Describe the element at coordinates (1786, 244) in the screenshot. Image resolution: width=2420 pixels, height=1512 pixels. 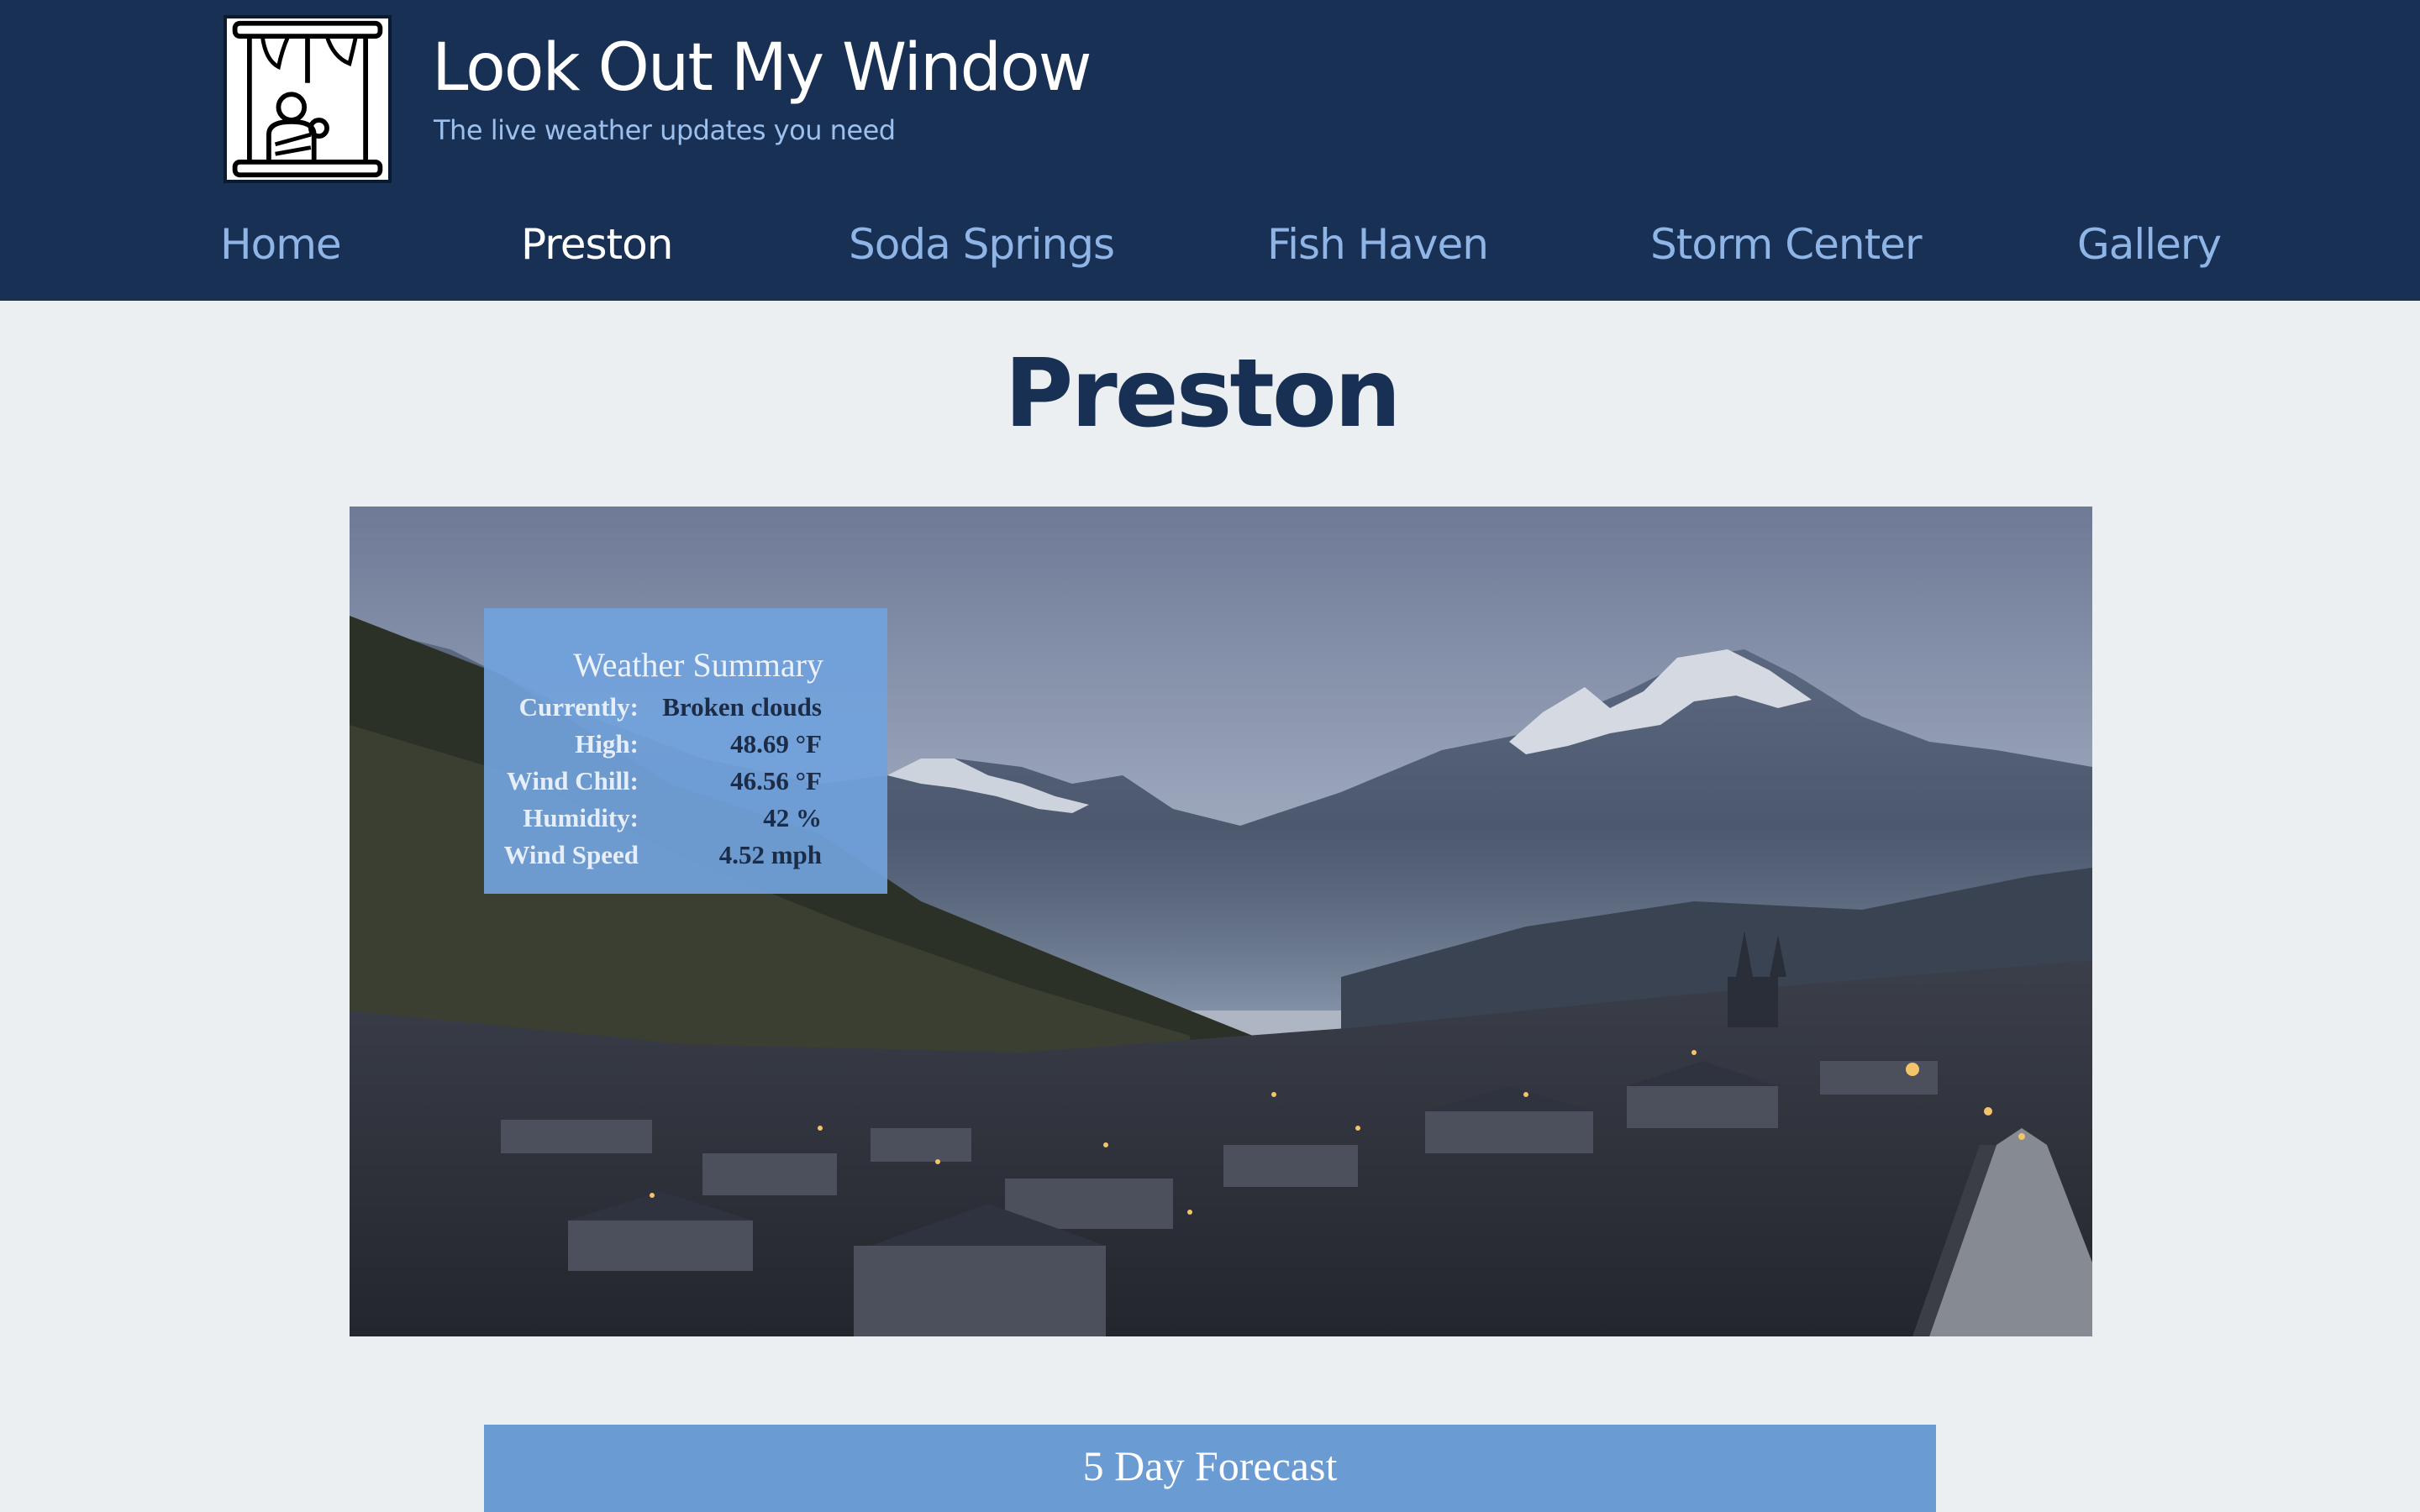
I see `nav-storm-center: Storm Center` at that location.